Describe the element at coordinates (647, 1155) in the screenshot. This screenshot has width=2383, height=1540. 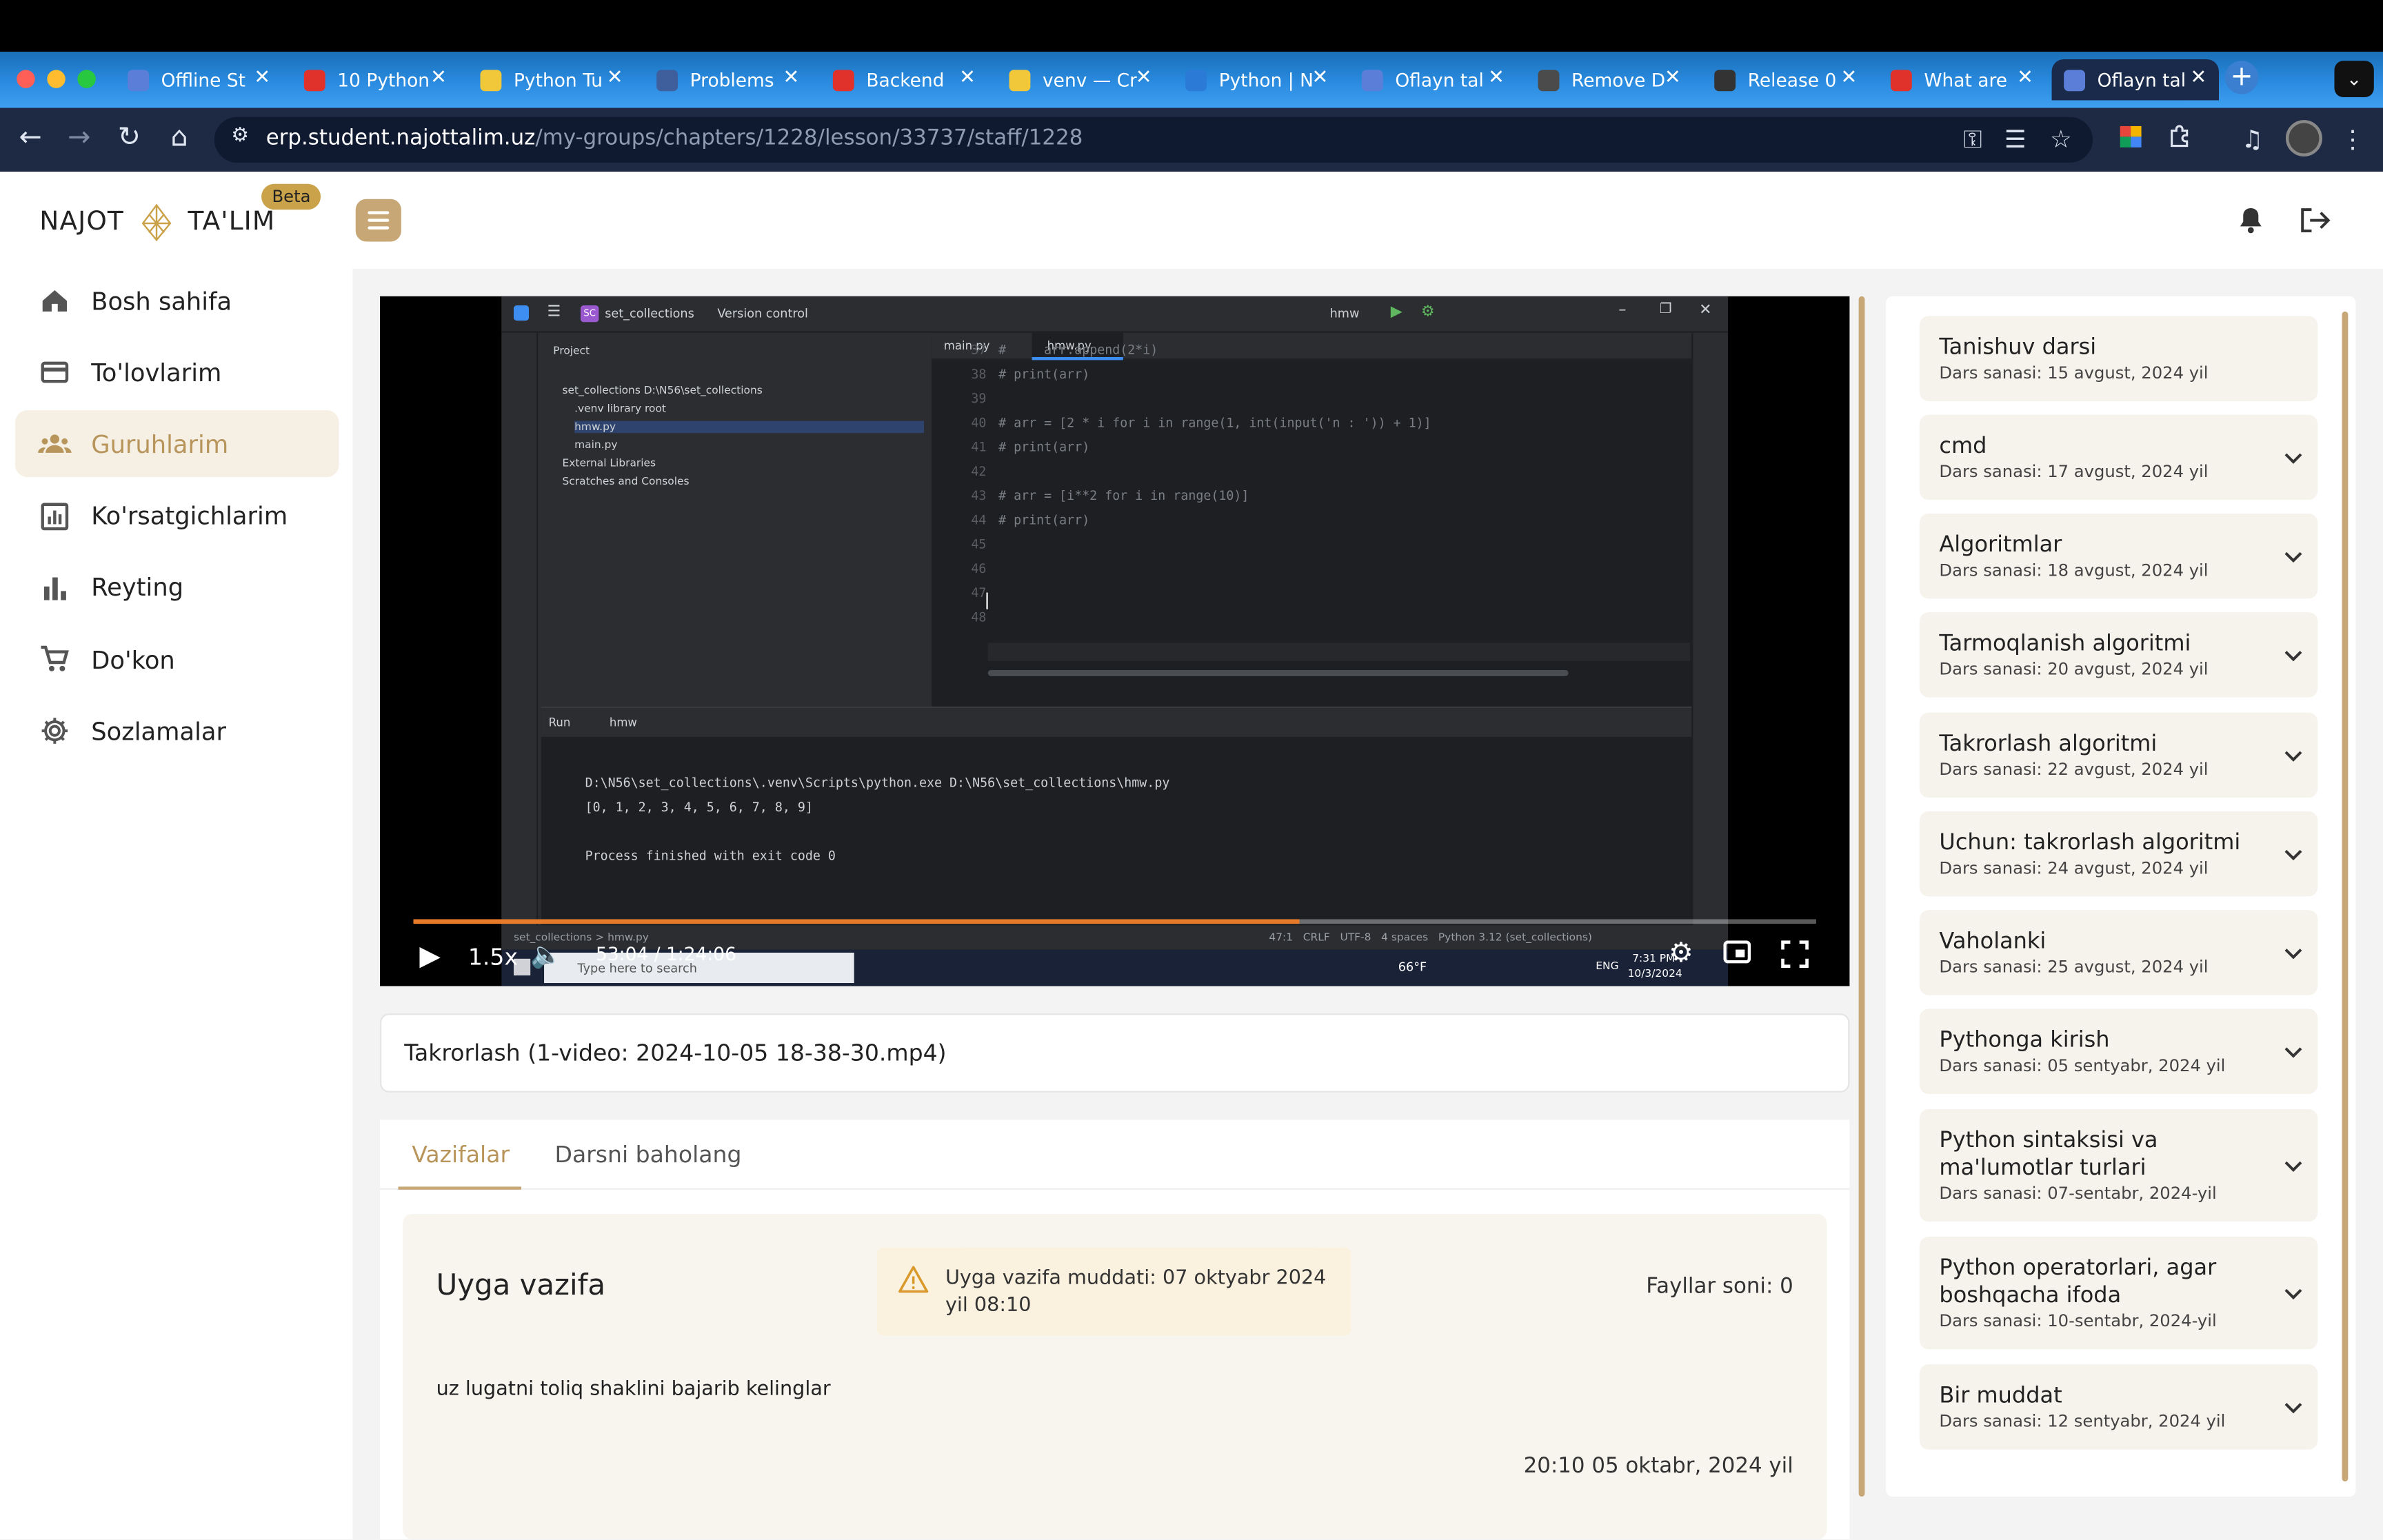
I see `tab-darsni-baholang: Darsni baholang` at that location.